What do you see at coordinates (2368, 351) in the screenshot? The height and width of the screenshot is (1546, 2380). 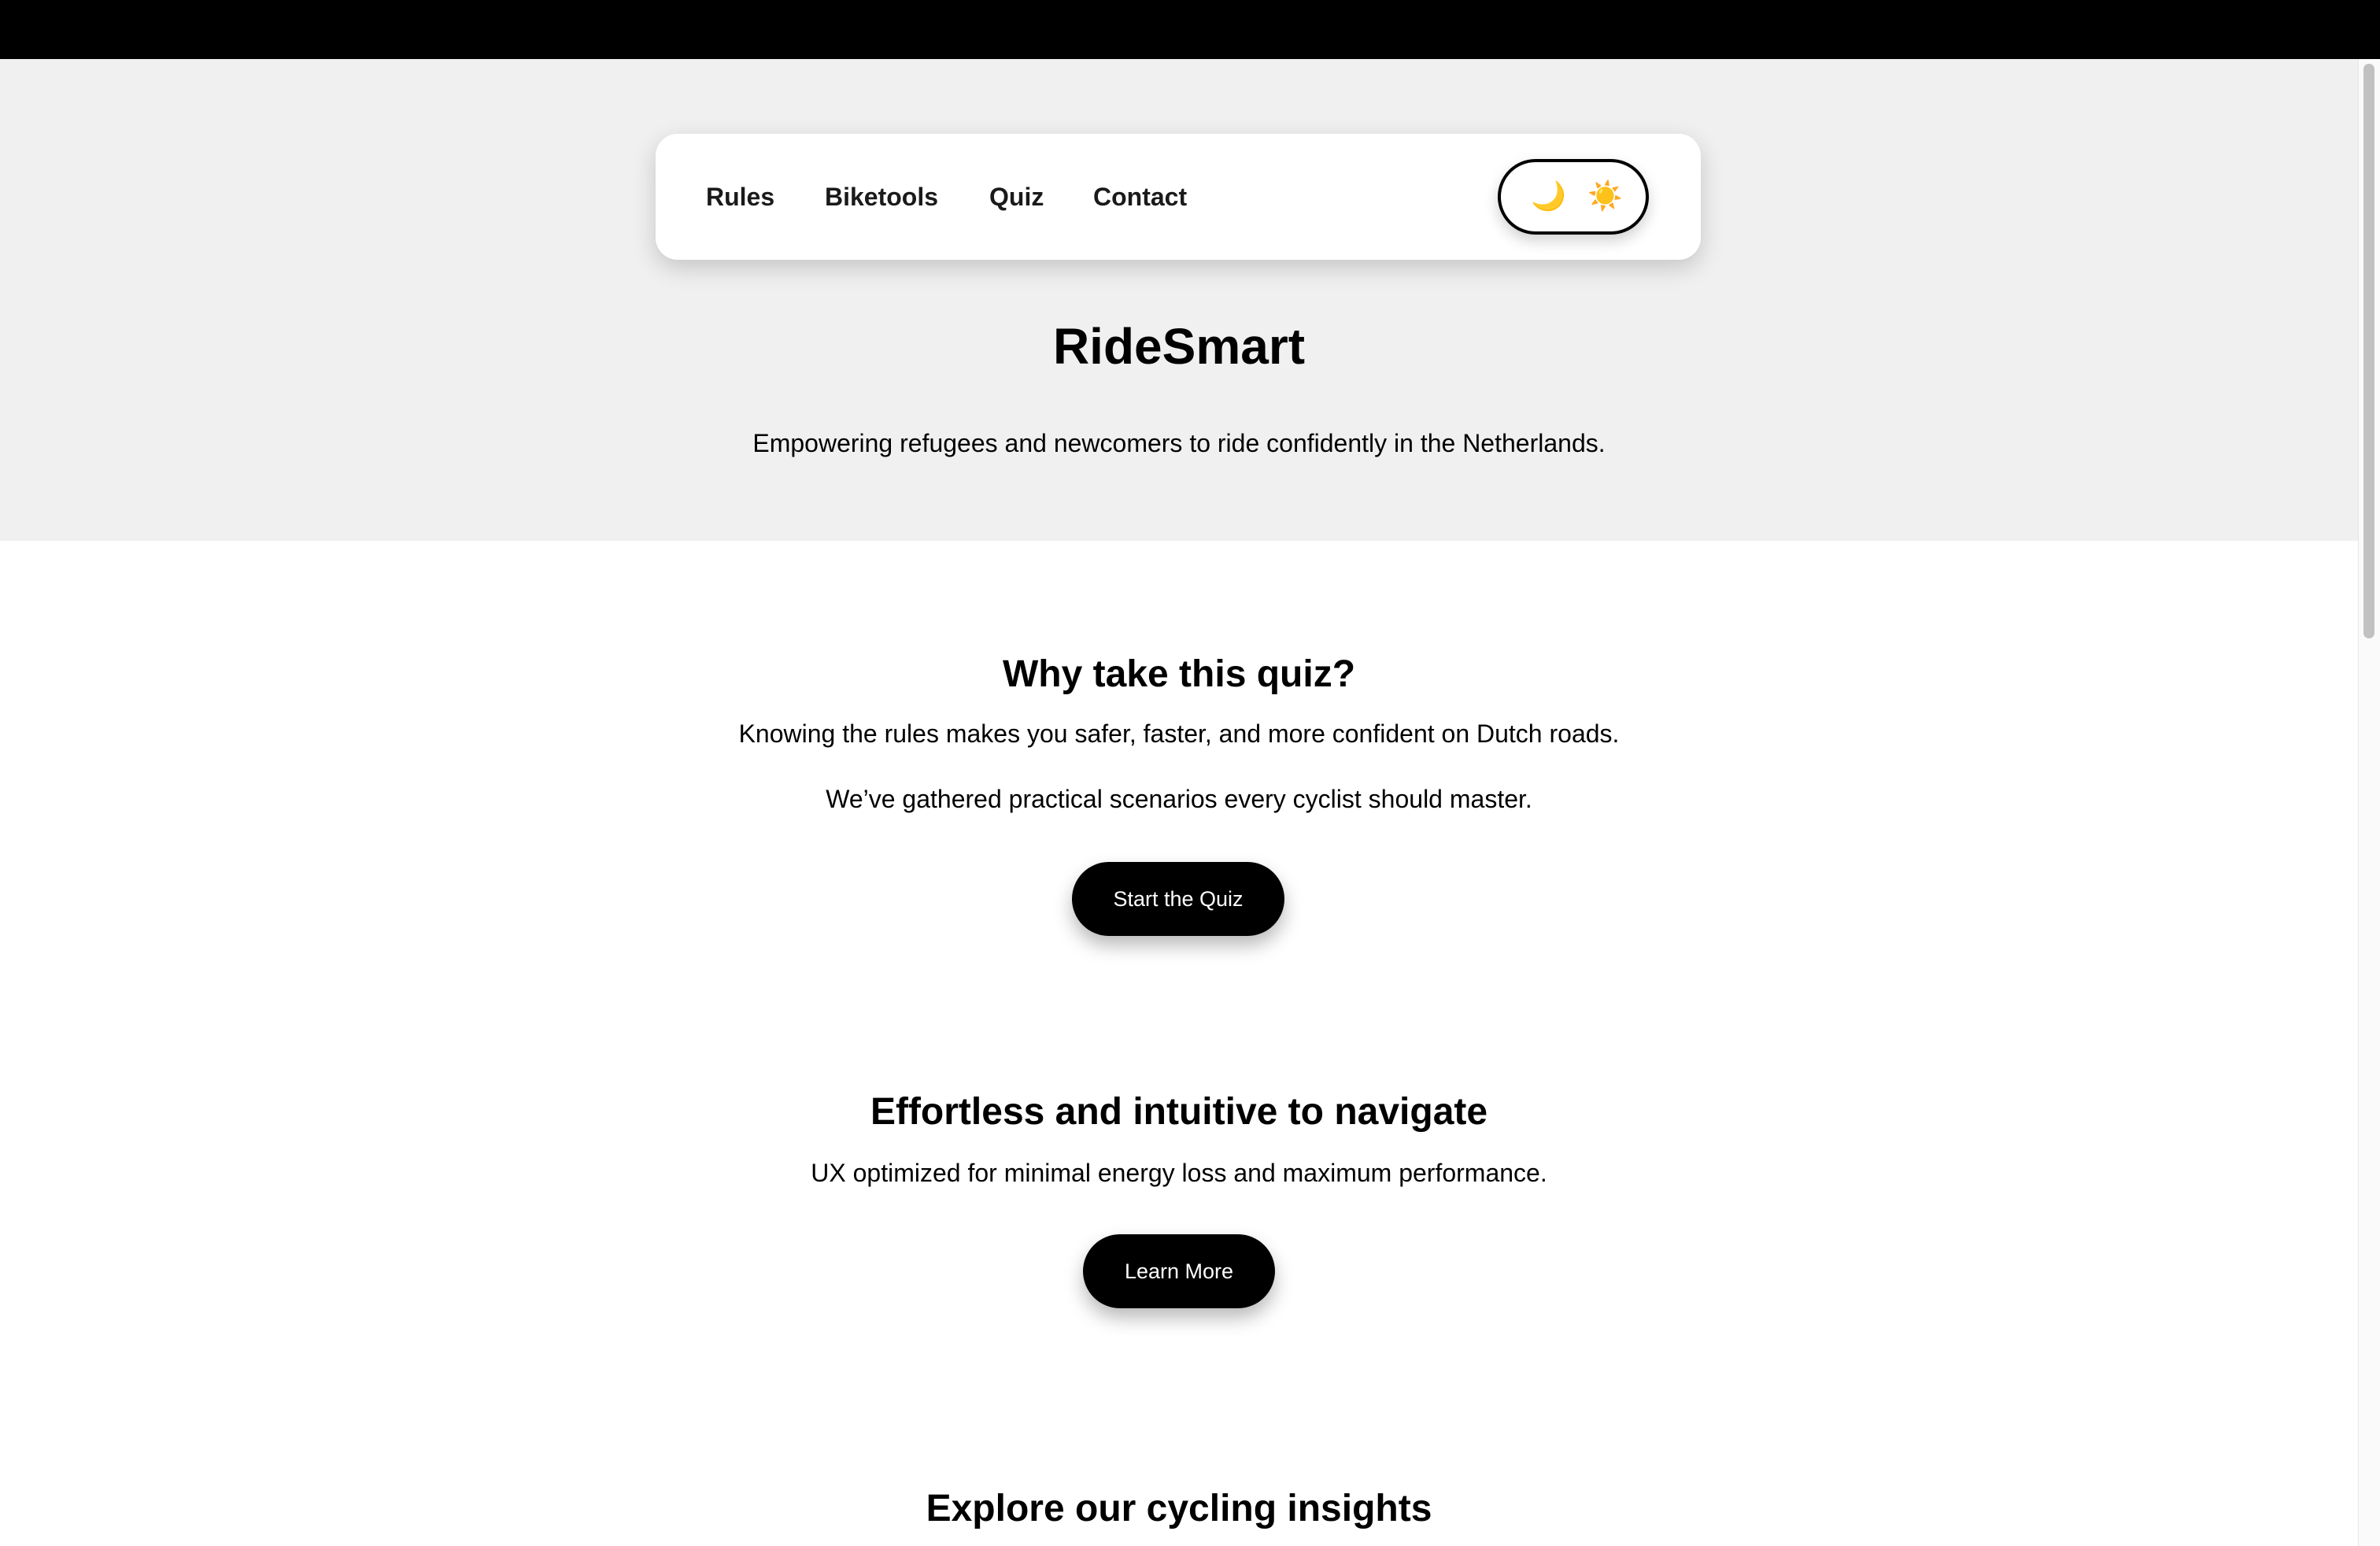 I see `scrollbar-thumb` at bounding box center [2368, 351].